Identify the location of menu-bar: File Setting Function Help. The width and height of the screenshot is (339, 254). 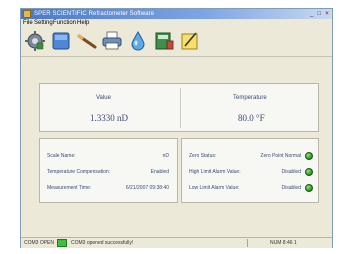
(176, 23).